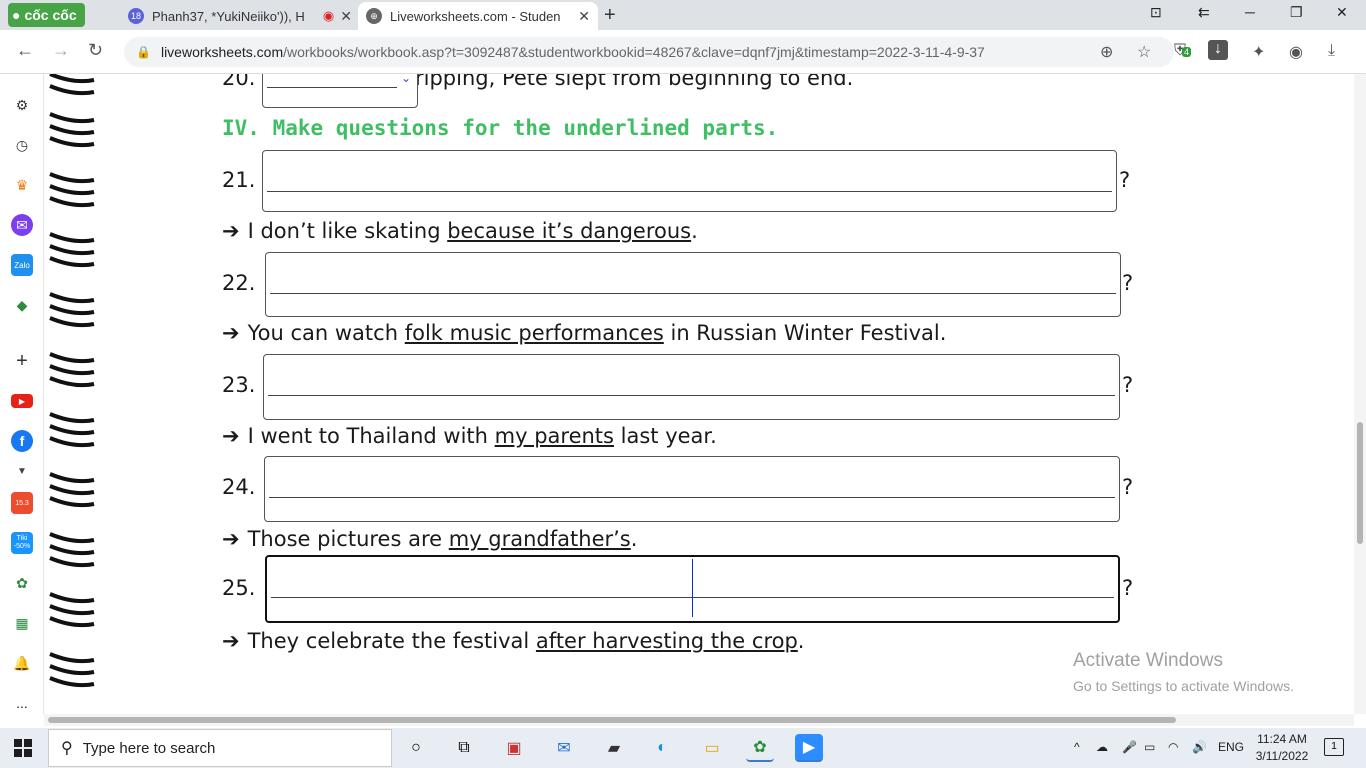 This screenshot has width=1366, height=768. I want to click on horizontal-scrollbar, so click(699, 720).